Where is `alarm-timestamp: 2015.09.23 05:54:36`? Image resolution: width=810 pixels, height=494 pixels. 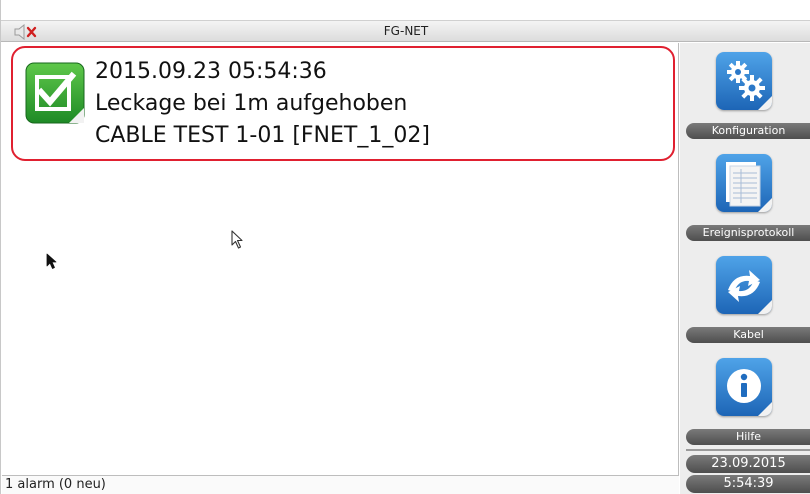 alarm-timestamp: 2015.09.23 05:54:36 is located at coordinates (211, 71).